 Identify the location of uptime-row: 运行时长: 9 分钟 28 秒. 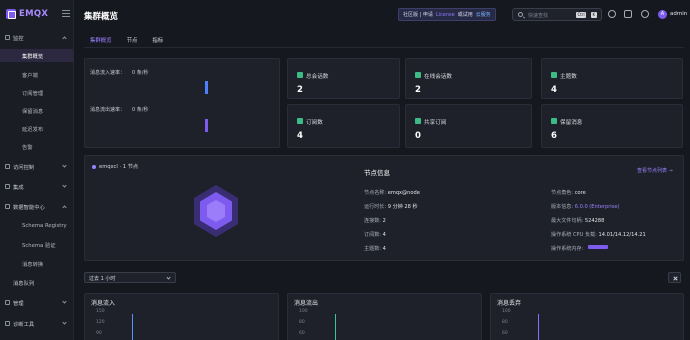
(391, 206).